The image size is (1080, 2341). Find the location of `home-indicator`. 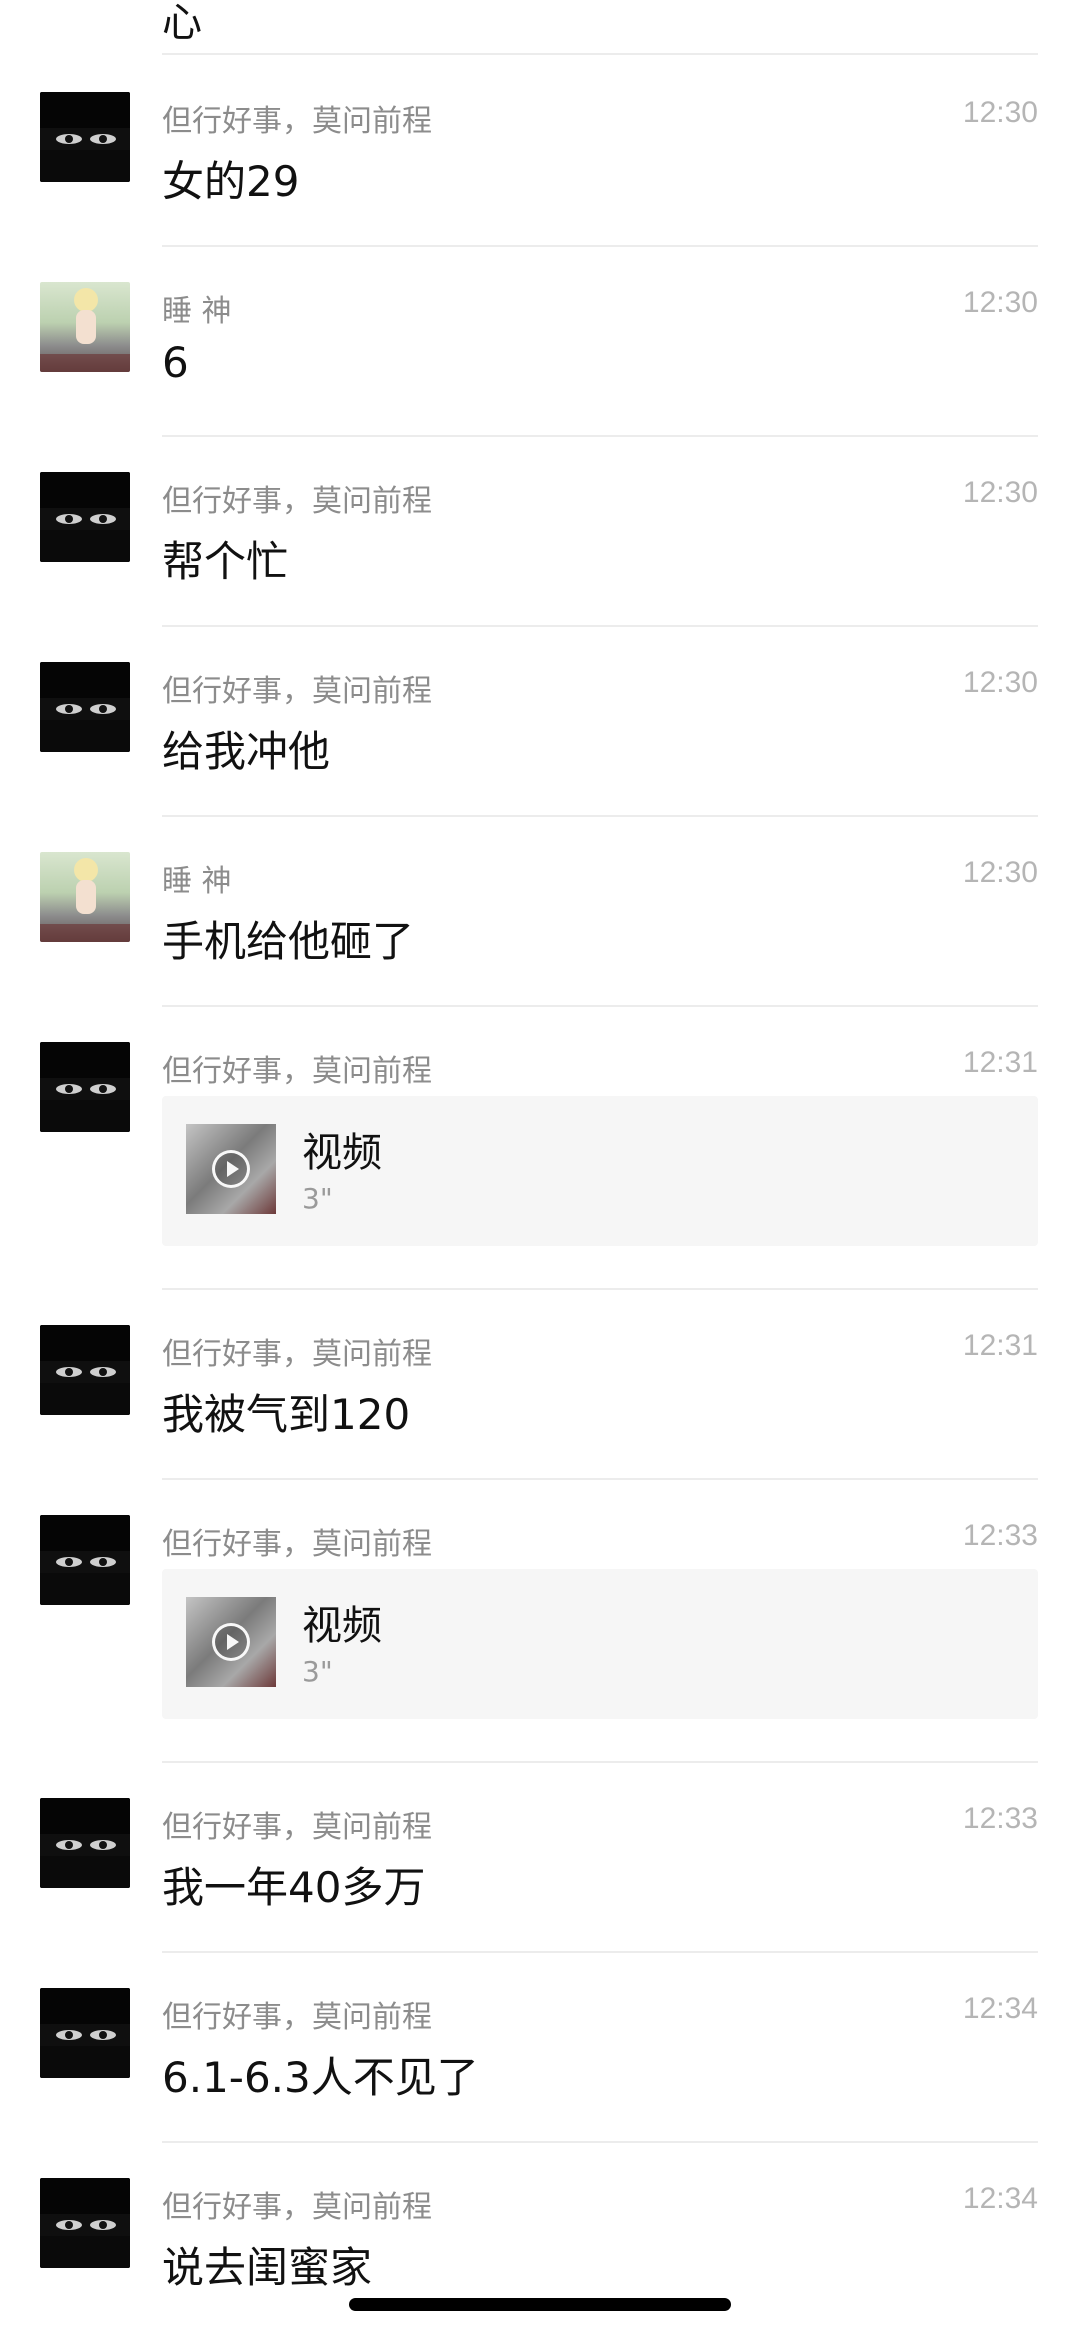

home-indicator is located at coordinates (540, 2304).